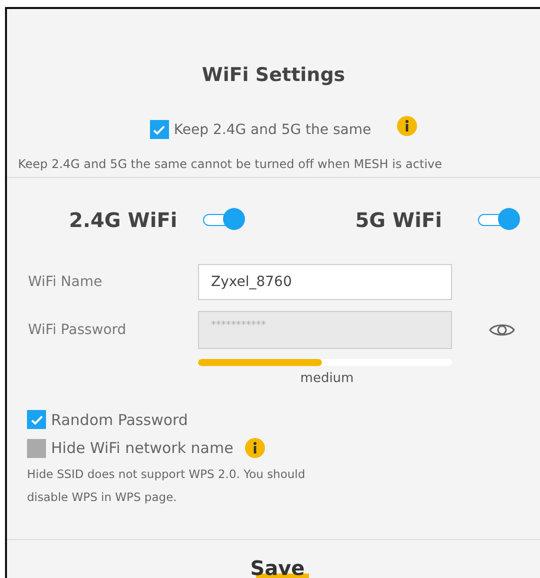 This screenshot has width=540, height=578. I want to click on strength-label: medium, so click(327, 378).